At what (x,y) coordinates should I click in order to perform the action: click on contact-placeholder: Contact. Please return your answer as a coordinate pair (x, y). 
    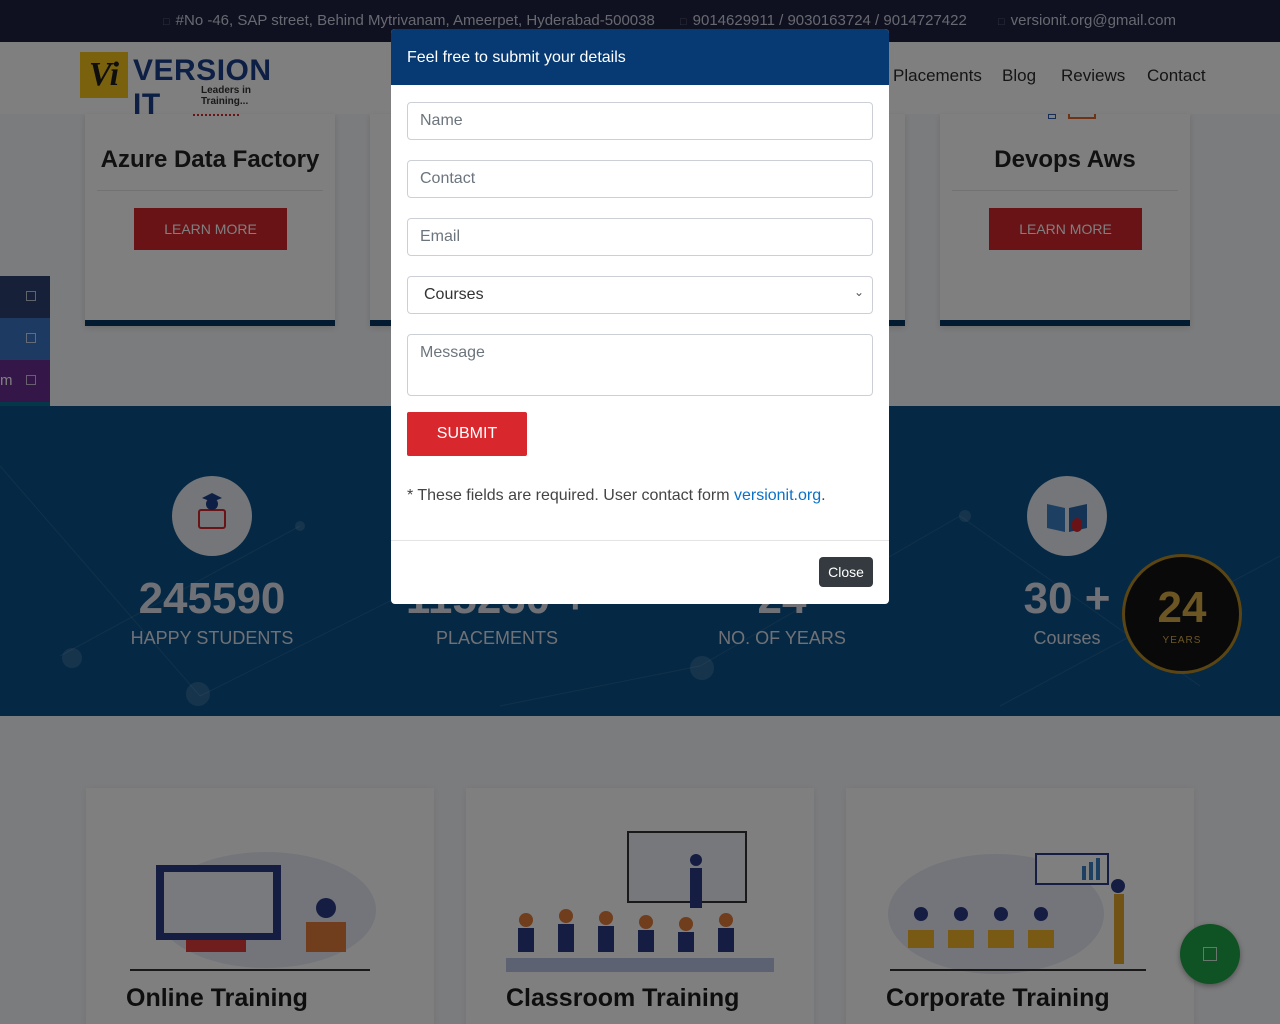
    Looking at the image, I should click on (448, 178).